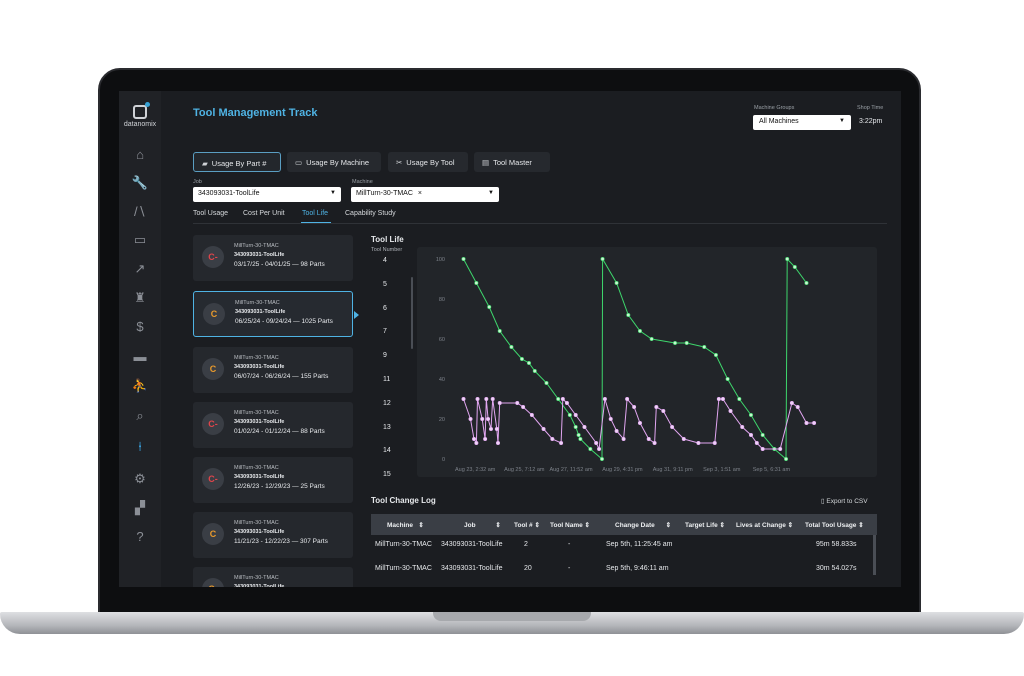 Image resolution: width=1024 pixels, height=676 pixels. What do you see at coordinates (442, 300) in the screenshot?
I see `y-tick-label: 80` at bounding box center [442, 300].